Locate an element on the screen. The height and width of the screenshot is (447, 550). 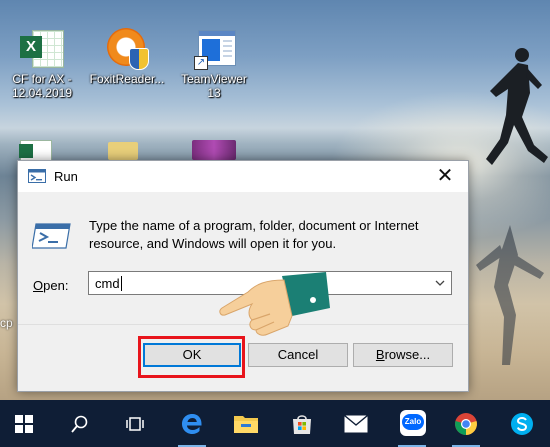
search-icon is located at coordinates (79, 424).